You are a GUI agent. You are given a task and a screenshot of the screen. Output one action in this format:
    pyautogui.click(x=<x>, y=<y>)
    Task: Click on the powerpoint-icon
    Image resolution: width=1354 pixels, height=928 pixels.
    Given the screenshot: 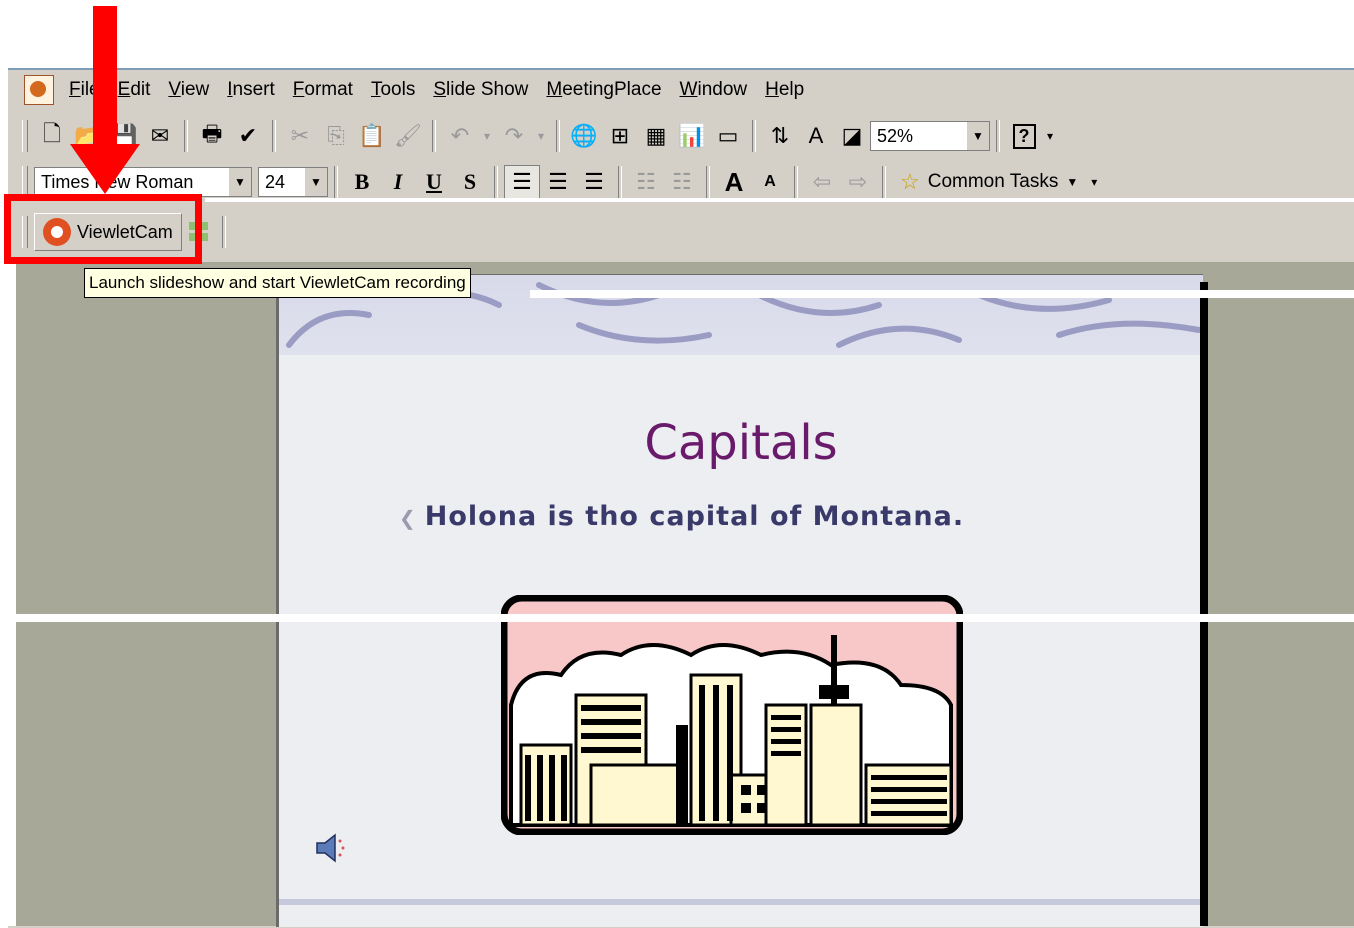 What is the action you would take?
    pyautogui.click(x=39, y=90)
    